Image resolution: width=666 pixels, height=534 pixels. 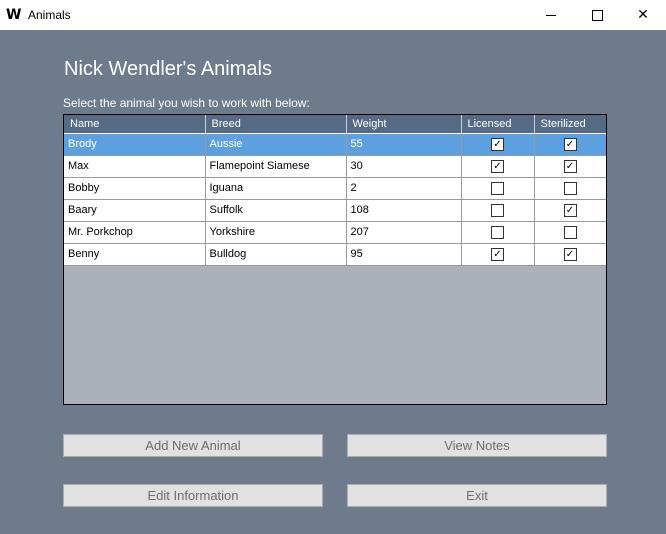 I want to click on column-header-licensed: Licensed, so click(x=498, y=124).